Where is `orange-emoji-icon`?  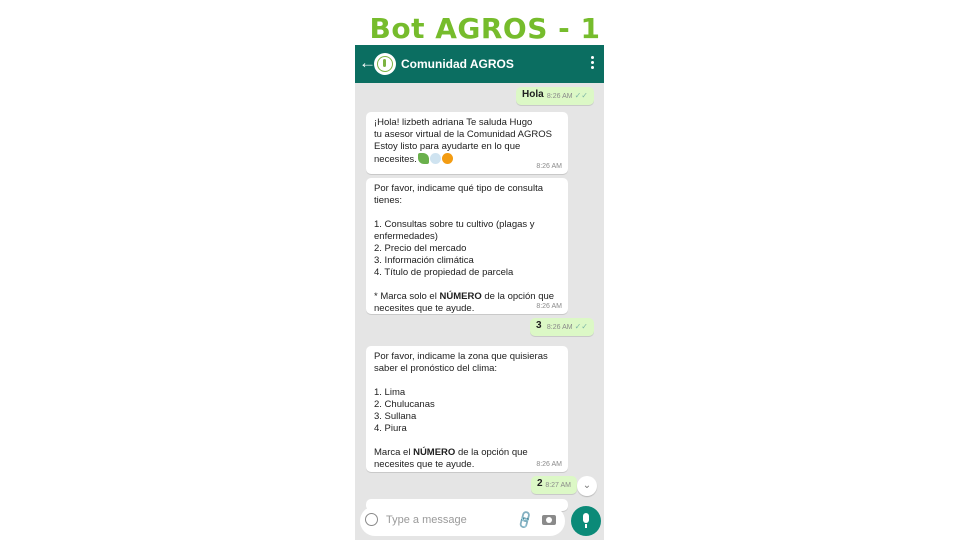 orange-emoji-icon is located at coordinates (447, 158).